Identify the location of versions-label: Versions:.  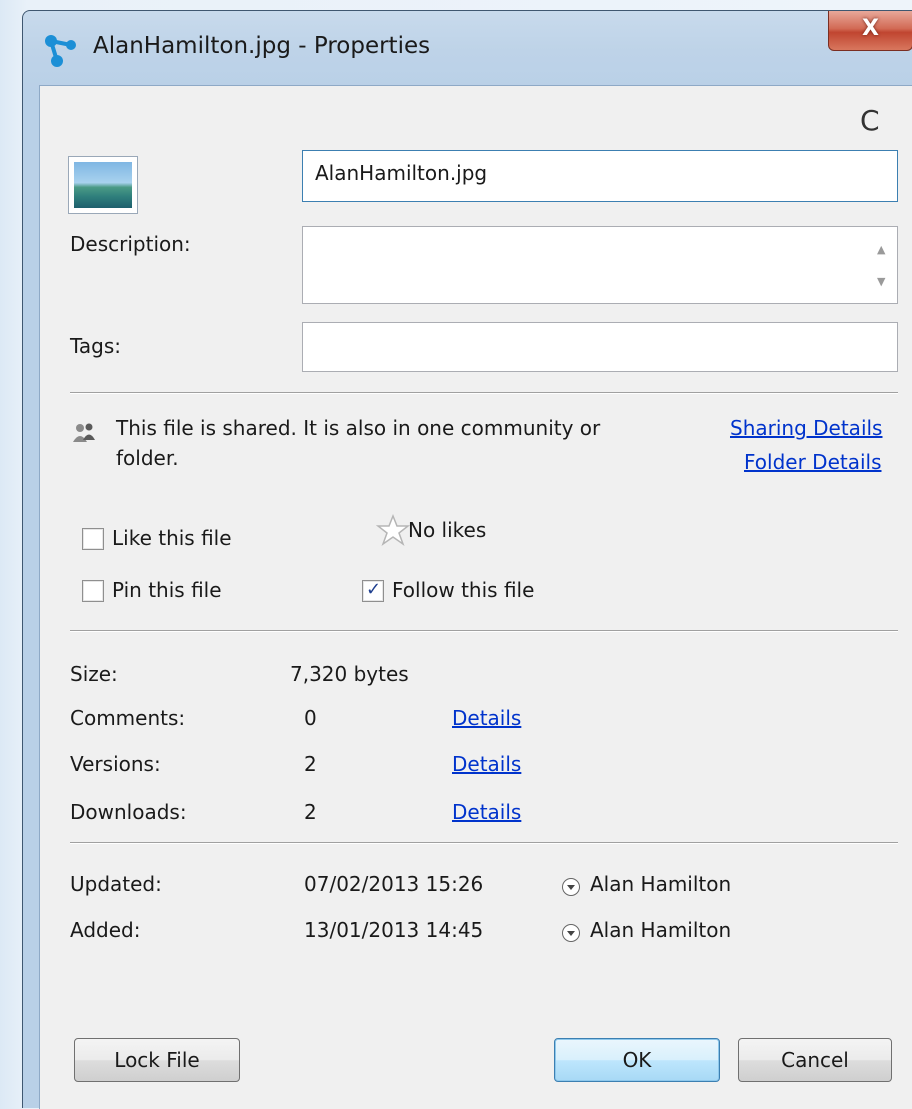
(115, 764).